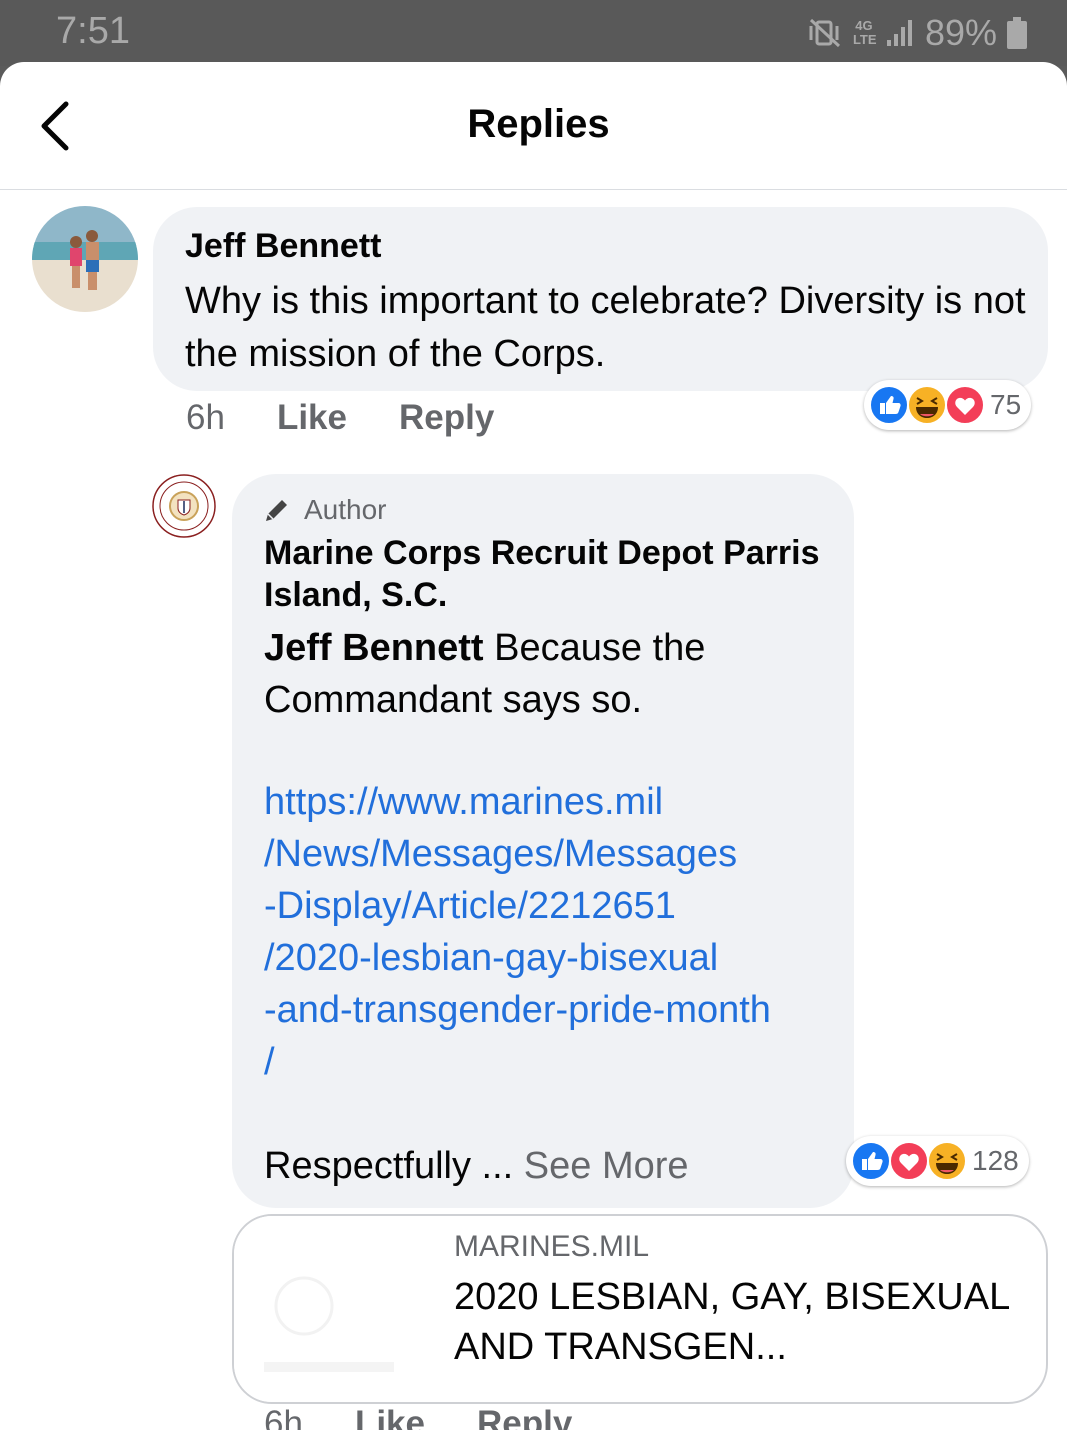 This screenshot has width=1067, height=1430. I want to click on comment-time: 6h, so click(205, 417).